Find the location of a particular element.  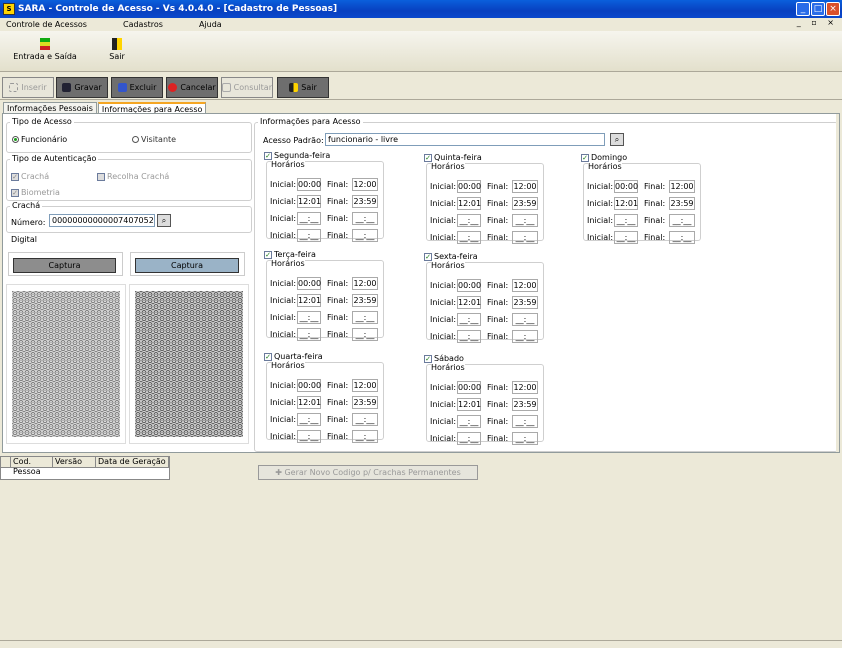

menu-cadastros: Cadastros is located at coordinates (143, 24).